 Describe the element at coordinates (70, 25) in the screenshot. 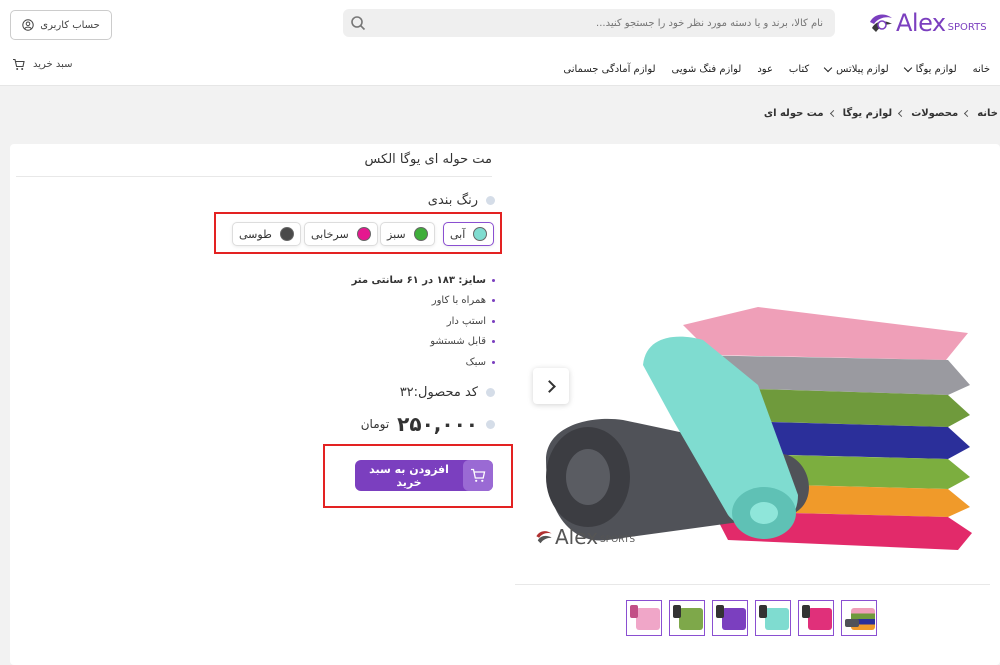

I see `account-label: حساب کاربری` at that location.